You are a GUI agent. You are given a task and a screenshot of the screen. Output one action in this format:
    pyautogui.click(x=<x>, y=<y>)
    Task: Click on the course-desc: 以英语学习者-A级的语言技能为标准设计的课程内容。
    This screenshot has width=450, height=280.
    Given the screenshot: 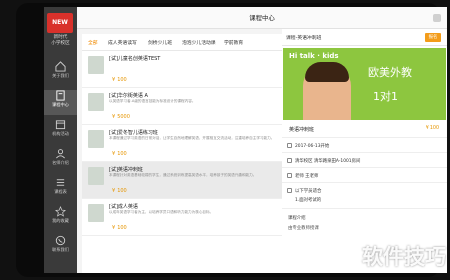 What is the action you would take?
    pyautogui.click(x=152, y=101)
    